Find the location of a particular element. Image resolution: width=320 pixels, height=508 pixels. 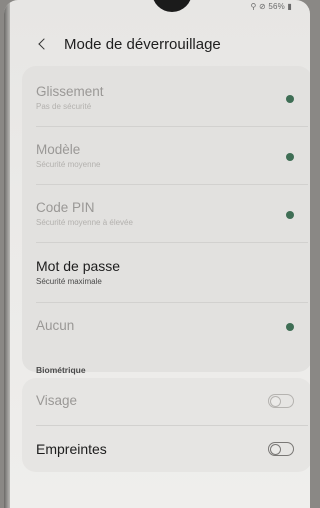

biometric-empreintes: Empreintes is located at coordinates (165, 449).